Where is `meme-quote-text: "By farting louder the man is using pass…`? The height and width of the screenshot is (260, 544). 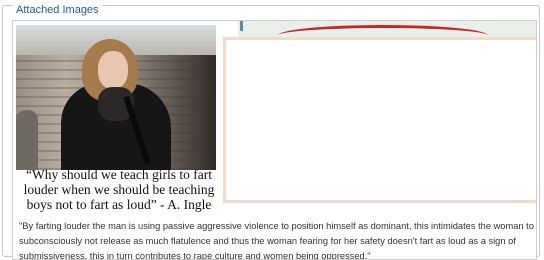 meme-quote-text: "By farting louder the man is using pass… is located at coordinates (276, 240).